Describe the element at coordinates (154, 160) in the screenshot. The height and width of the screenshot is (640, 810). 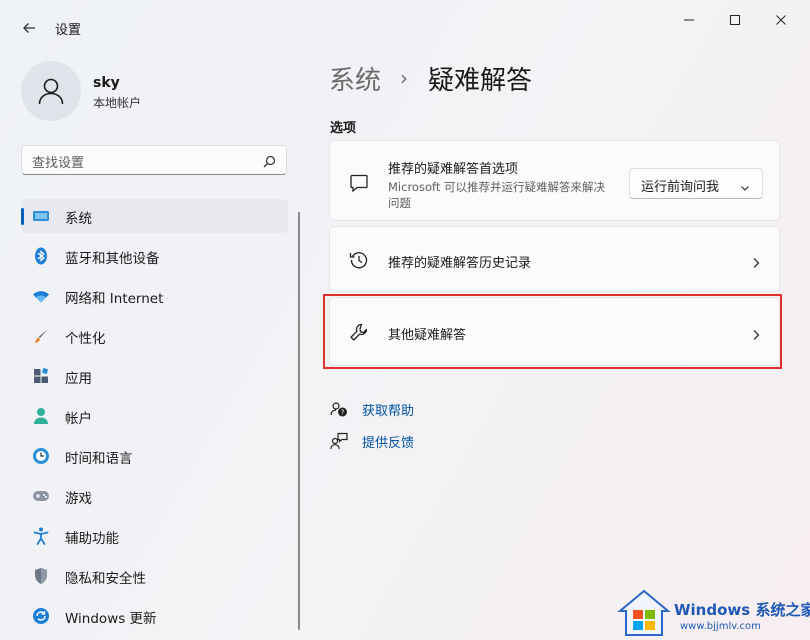
I see `search-input: 查找设置` at that location.